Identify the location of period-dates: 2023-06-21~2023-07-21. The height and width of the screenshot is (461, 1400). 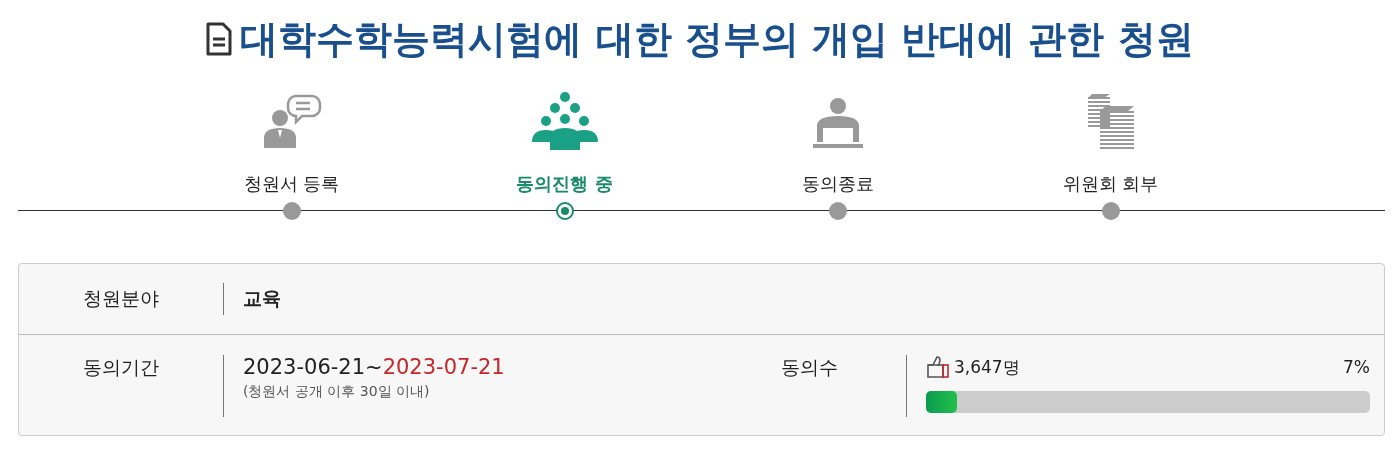
(374, 367).